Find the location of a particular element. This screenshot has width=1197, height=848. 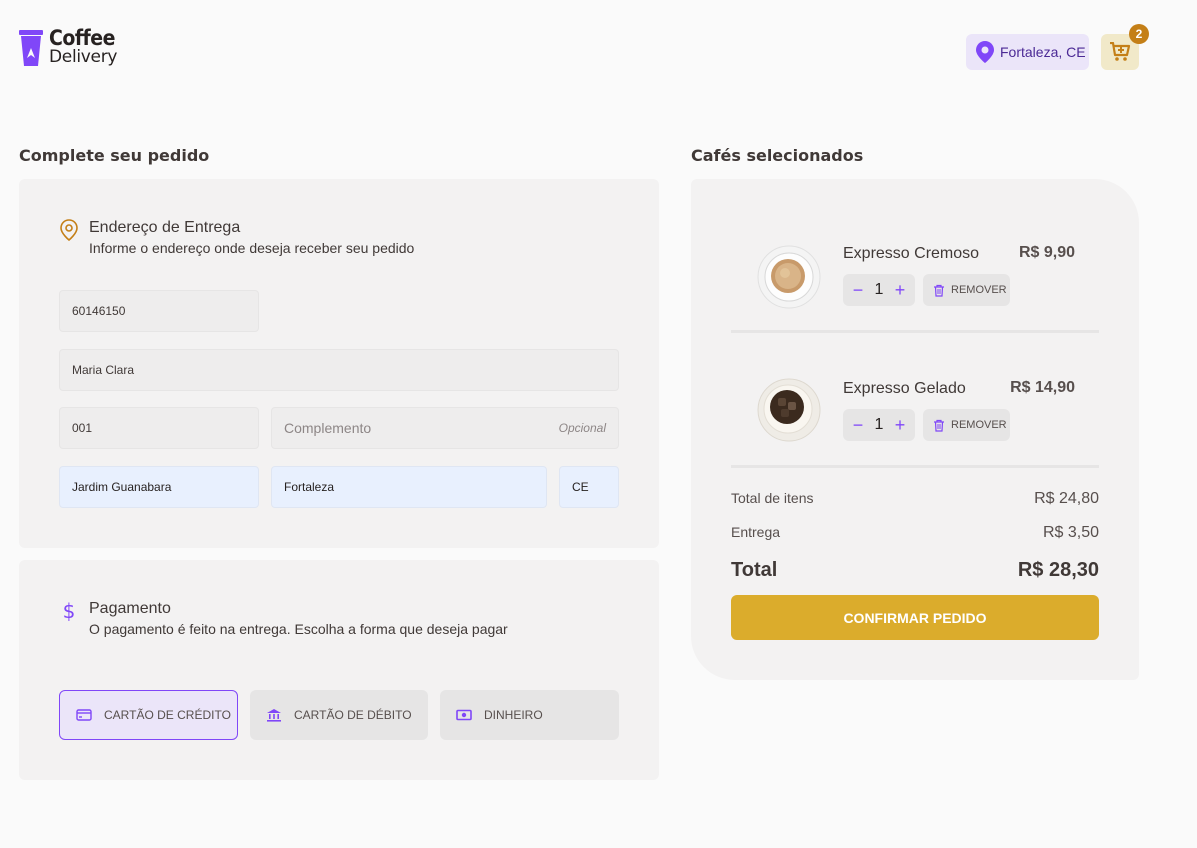

cart-item: Expresso Gelado R$ 14,90 − 1 + REMOVER is located at coordinates (915, 416).